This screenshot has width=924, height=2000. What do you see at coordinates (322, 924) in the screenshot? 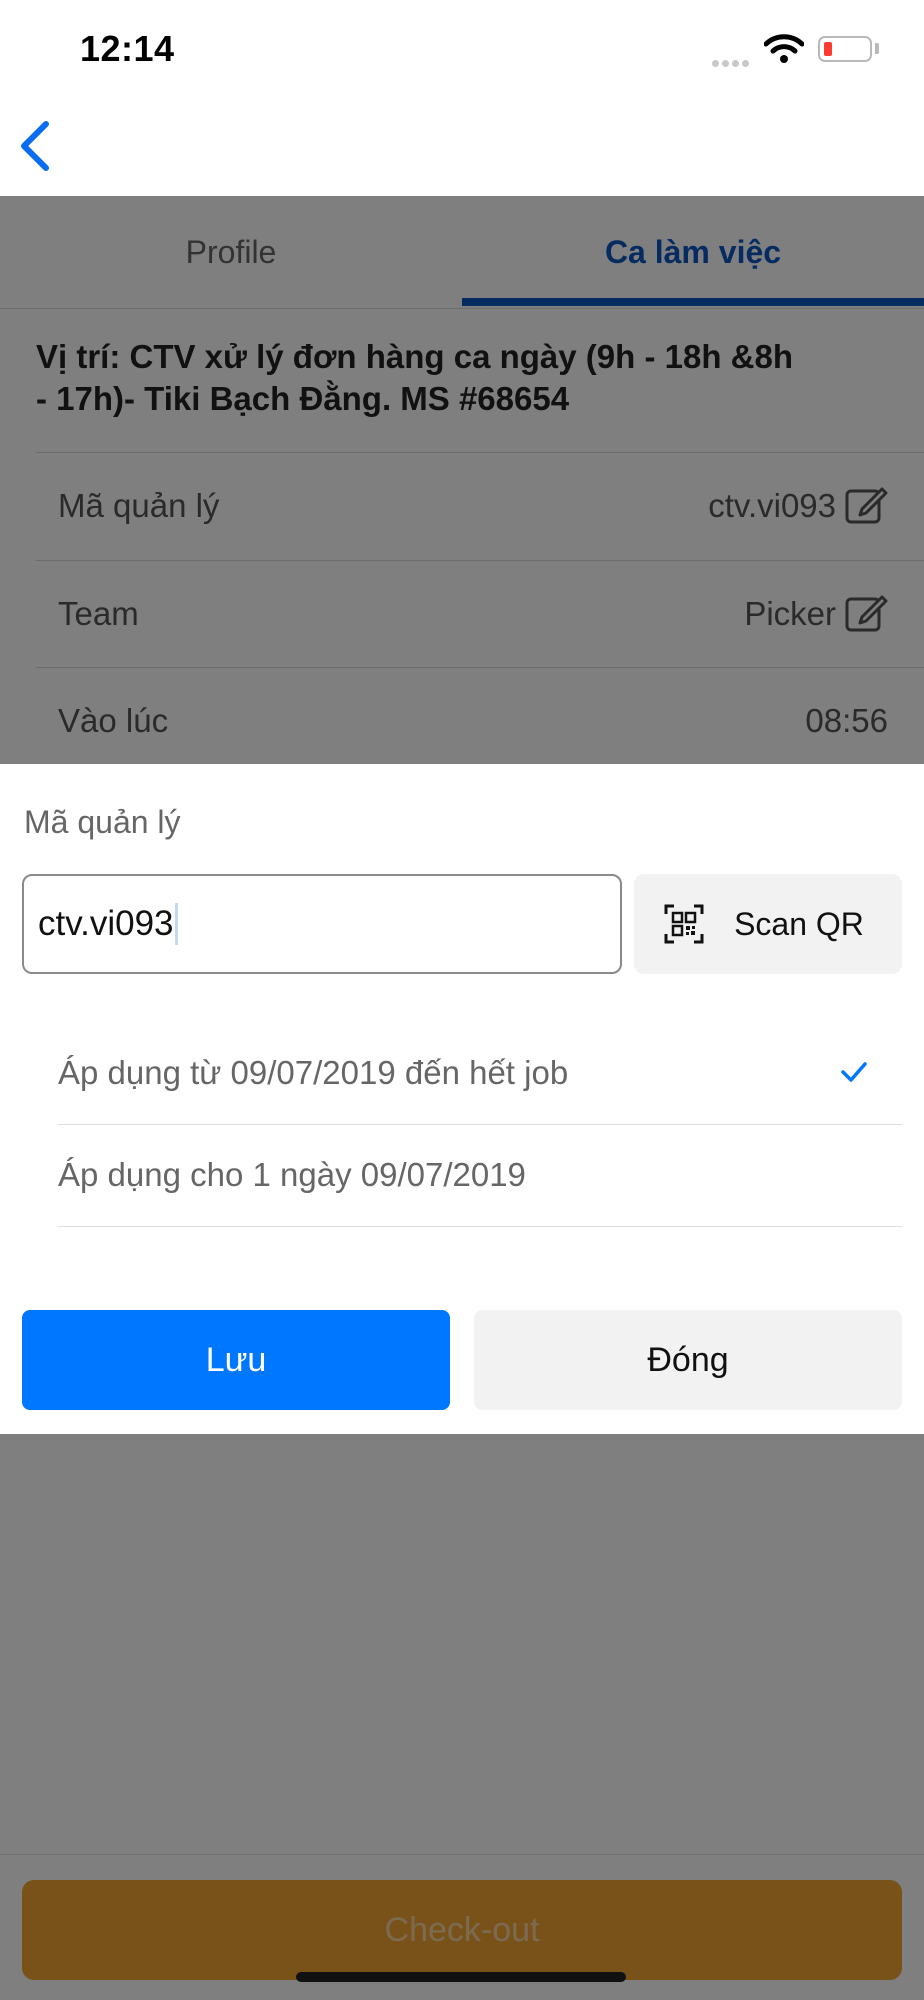
I see `manager-code-input: ctv.vi093` at bounding box center [322, 924].